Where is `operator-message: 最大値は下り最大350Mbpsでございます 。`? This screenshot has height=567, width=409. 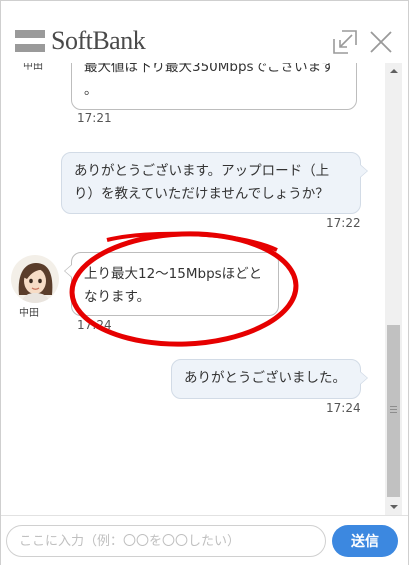 operator-message: 最大値は下り最大350Mbpsでございます 。 is located at coordinates (214, 86).